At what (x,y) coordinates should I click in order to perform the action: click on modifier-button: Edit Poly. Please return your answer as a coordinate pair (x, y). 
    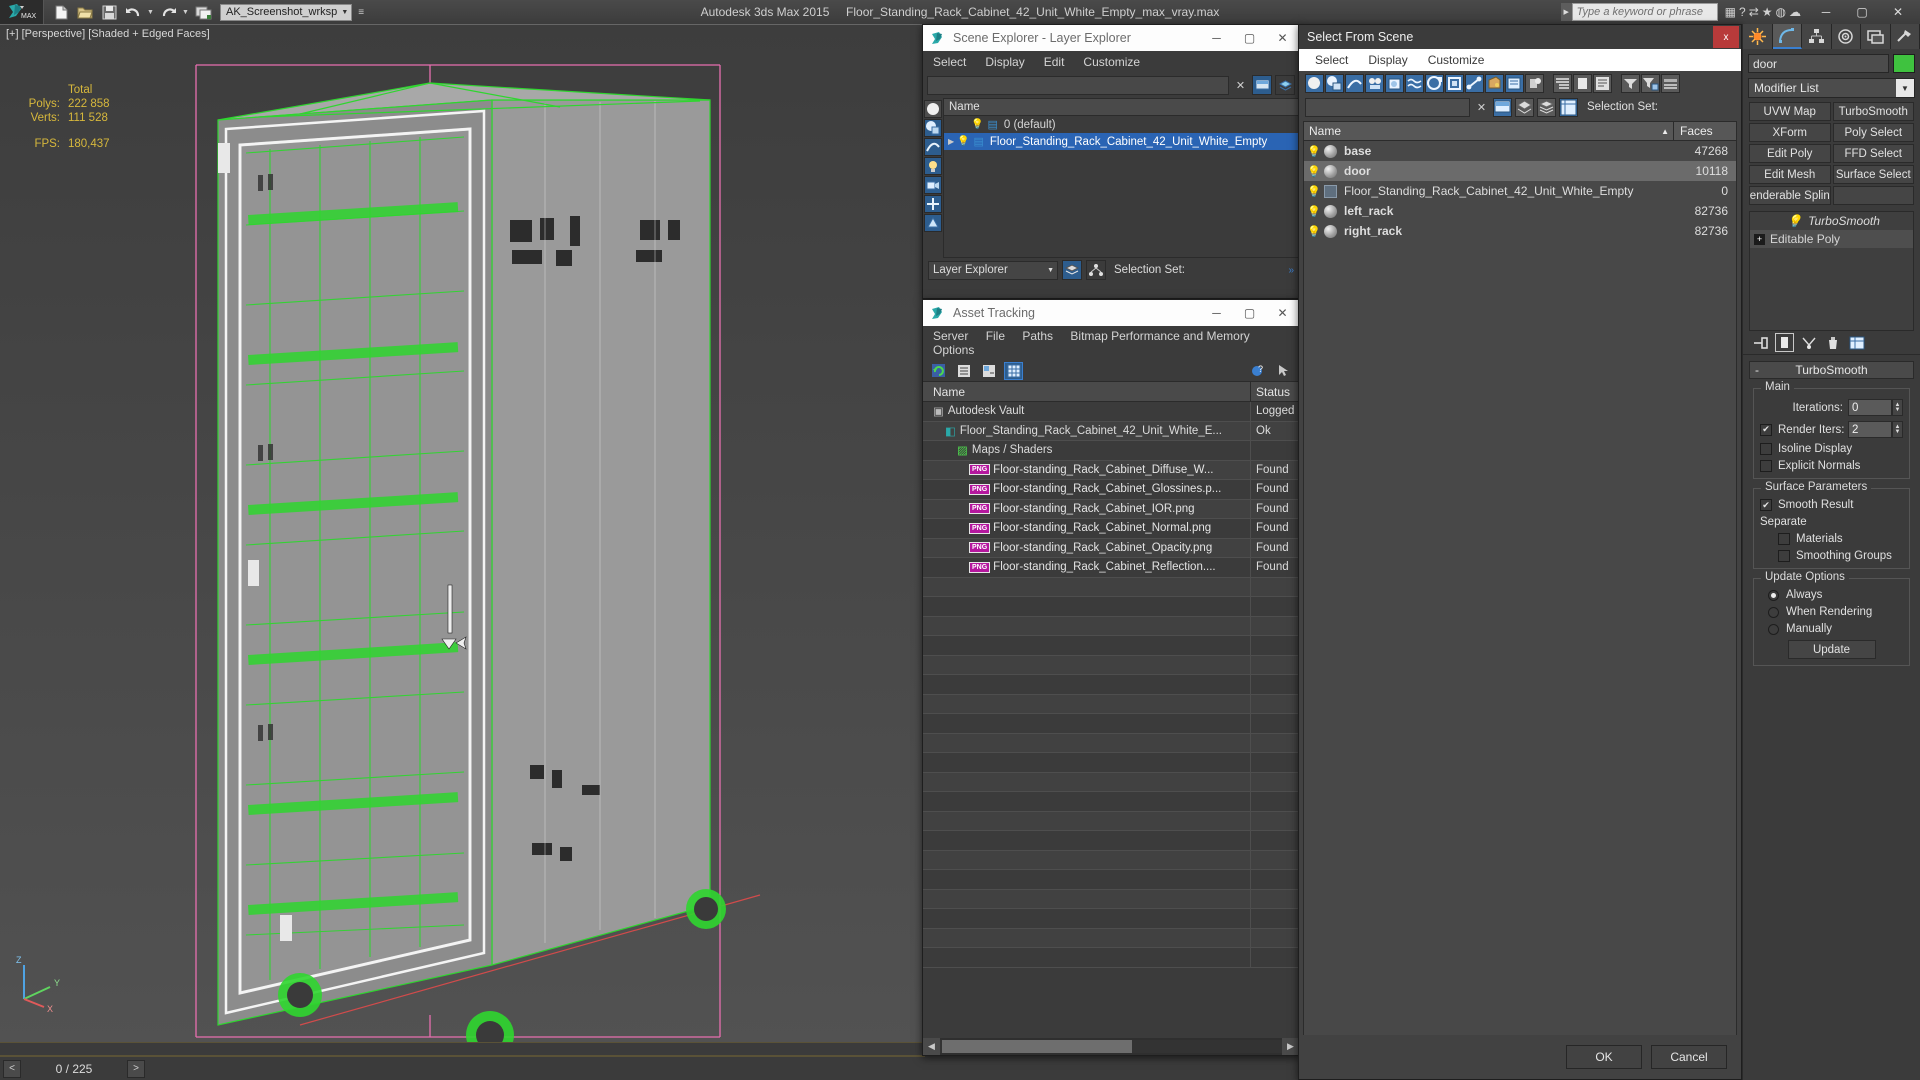
    Looking at the image, I should click on (1790, 153).